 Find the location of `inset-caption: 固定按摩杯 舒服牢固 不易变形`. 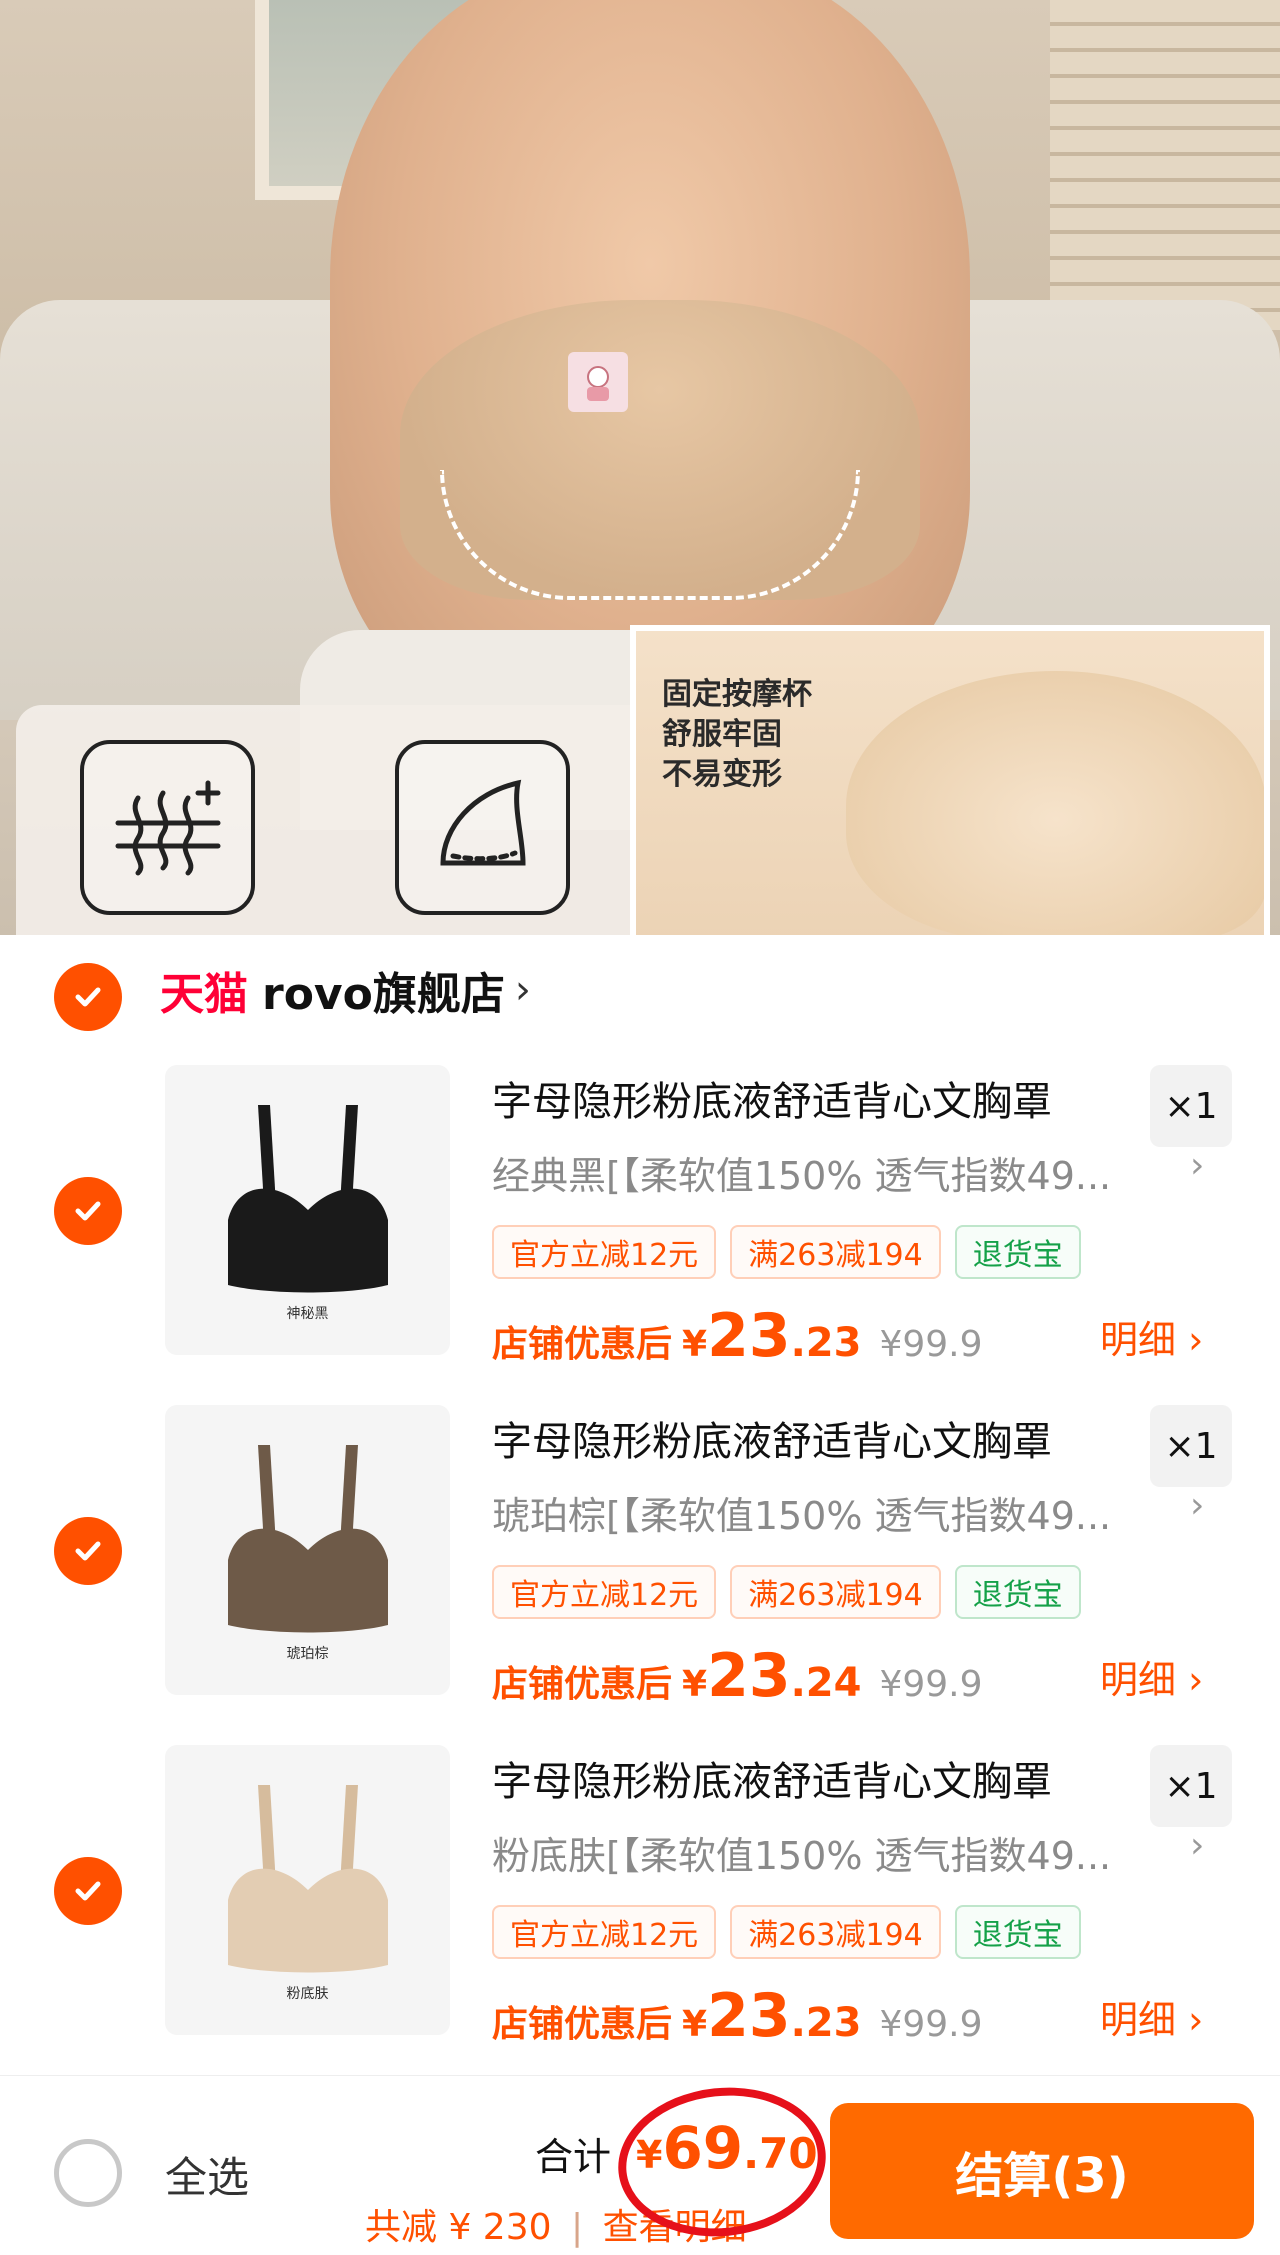

inset-caption: 固定按摩杯 舒服牢固 不易变形 is located at coordinates (737, 735).